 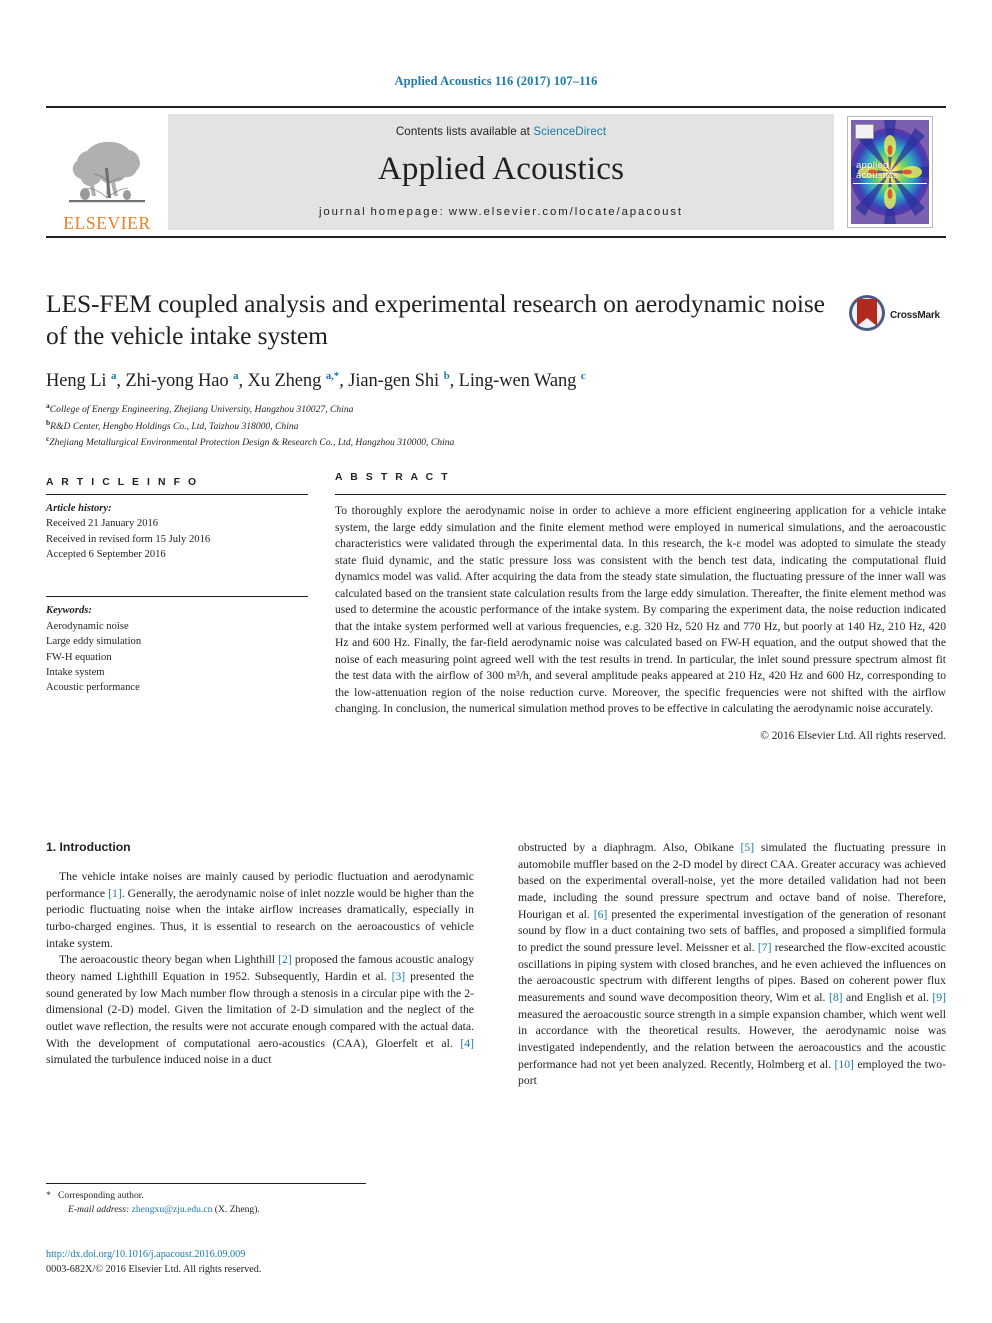 What do you see at coordinates (939, 997) in the screenshot?
I see `citation-link: [9]` at bounding box center [939, 997].